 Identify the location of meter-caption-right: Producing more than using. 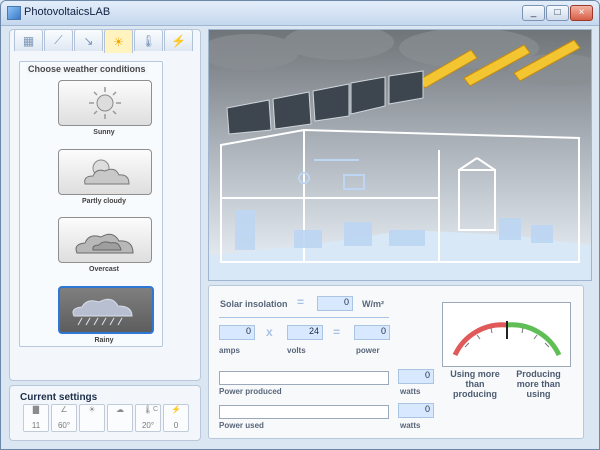
(538, 384).